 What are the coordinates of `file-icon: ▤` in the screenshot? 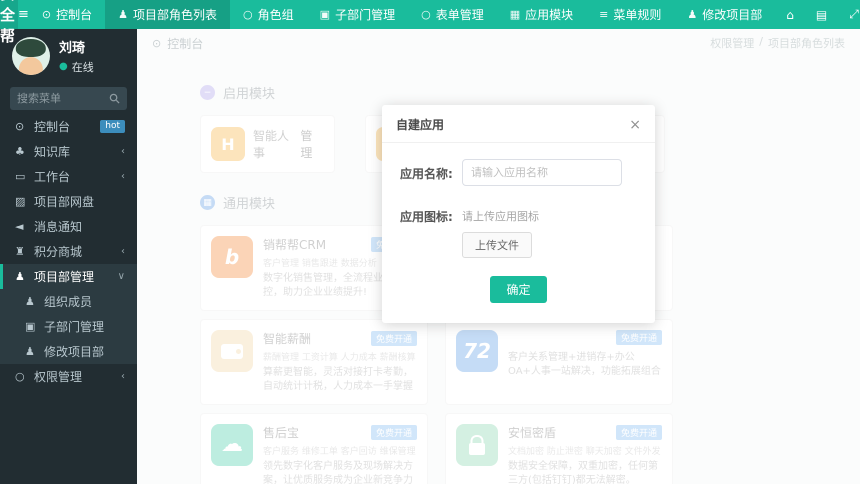 It's located at (821, 14).